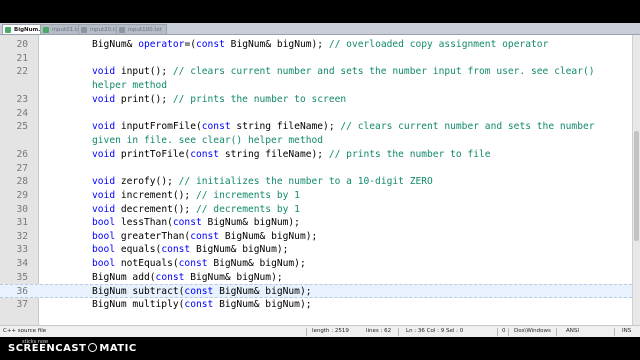 The height and width of the screenshot is (360, 640). Describe the element at coordinates (320, 11) in the screenshot. I see `top-letterbox` at that location.